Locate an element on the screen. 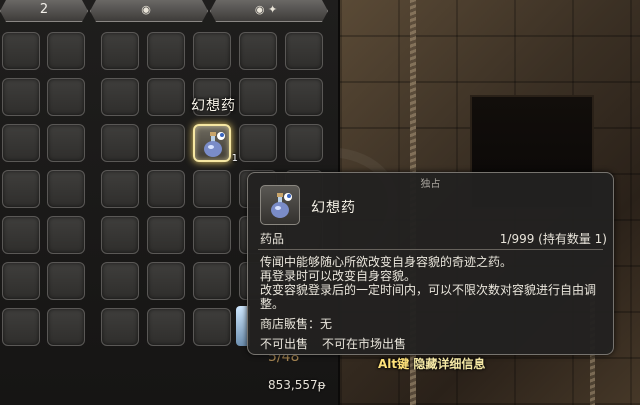  gil-amount: 853,557ᵽ is located at coordinates (297, 385).